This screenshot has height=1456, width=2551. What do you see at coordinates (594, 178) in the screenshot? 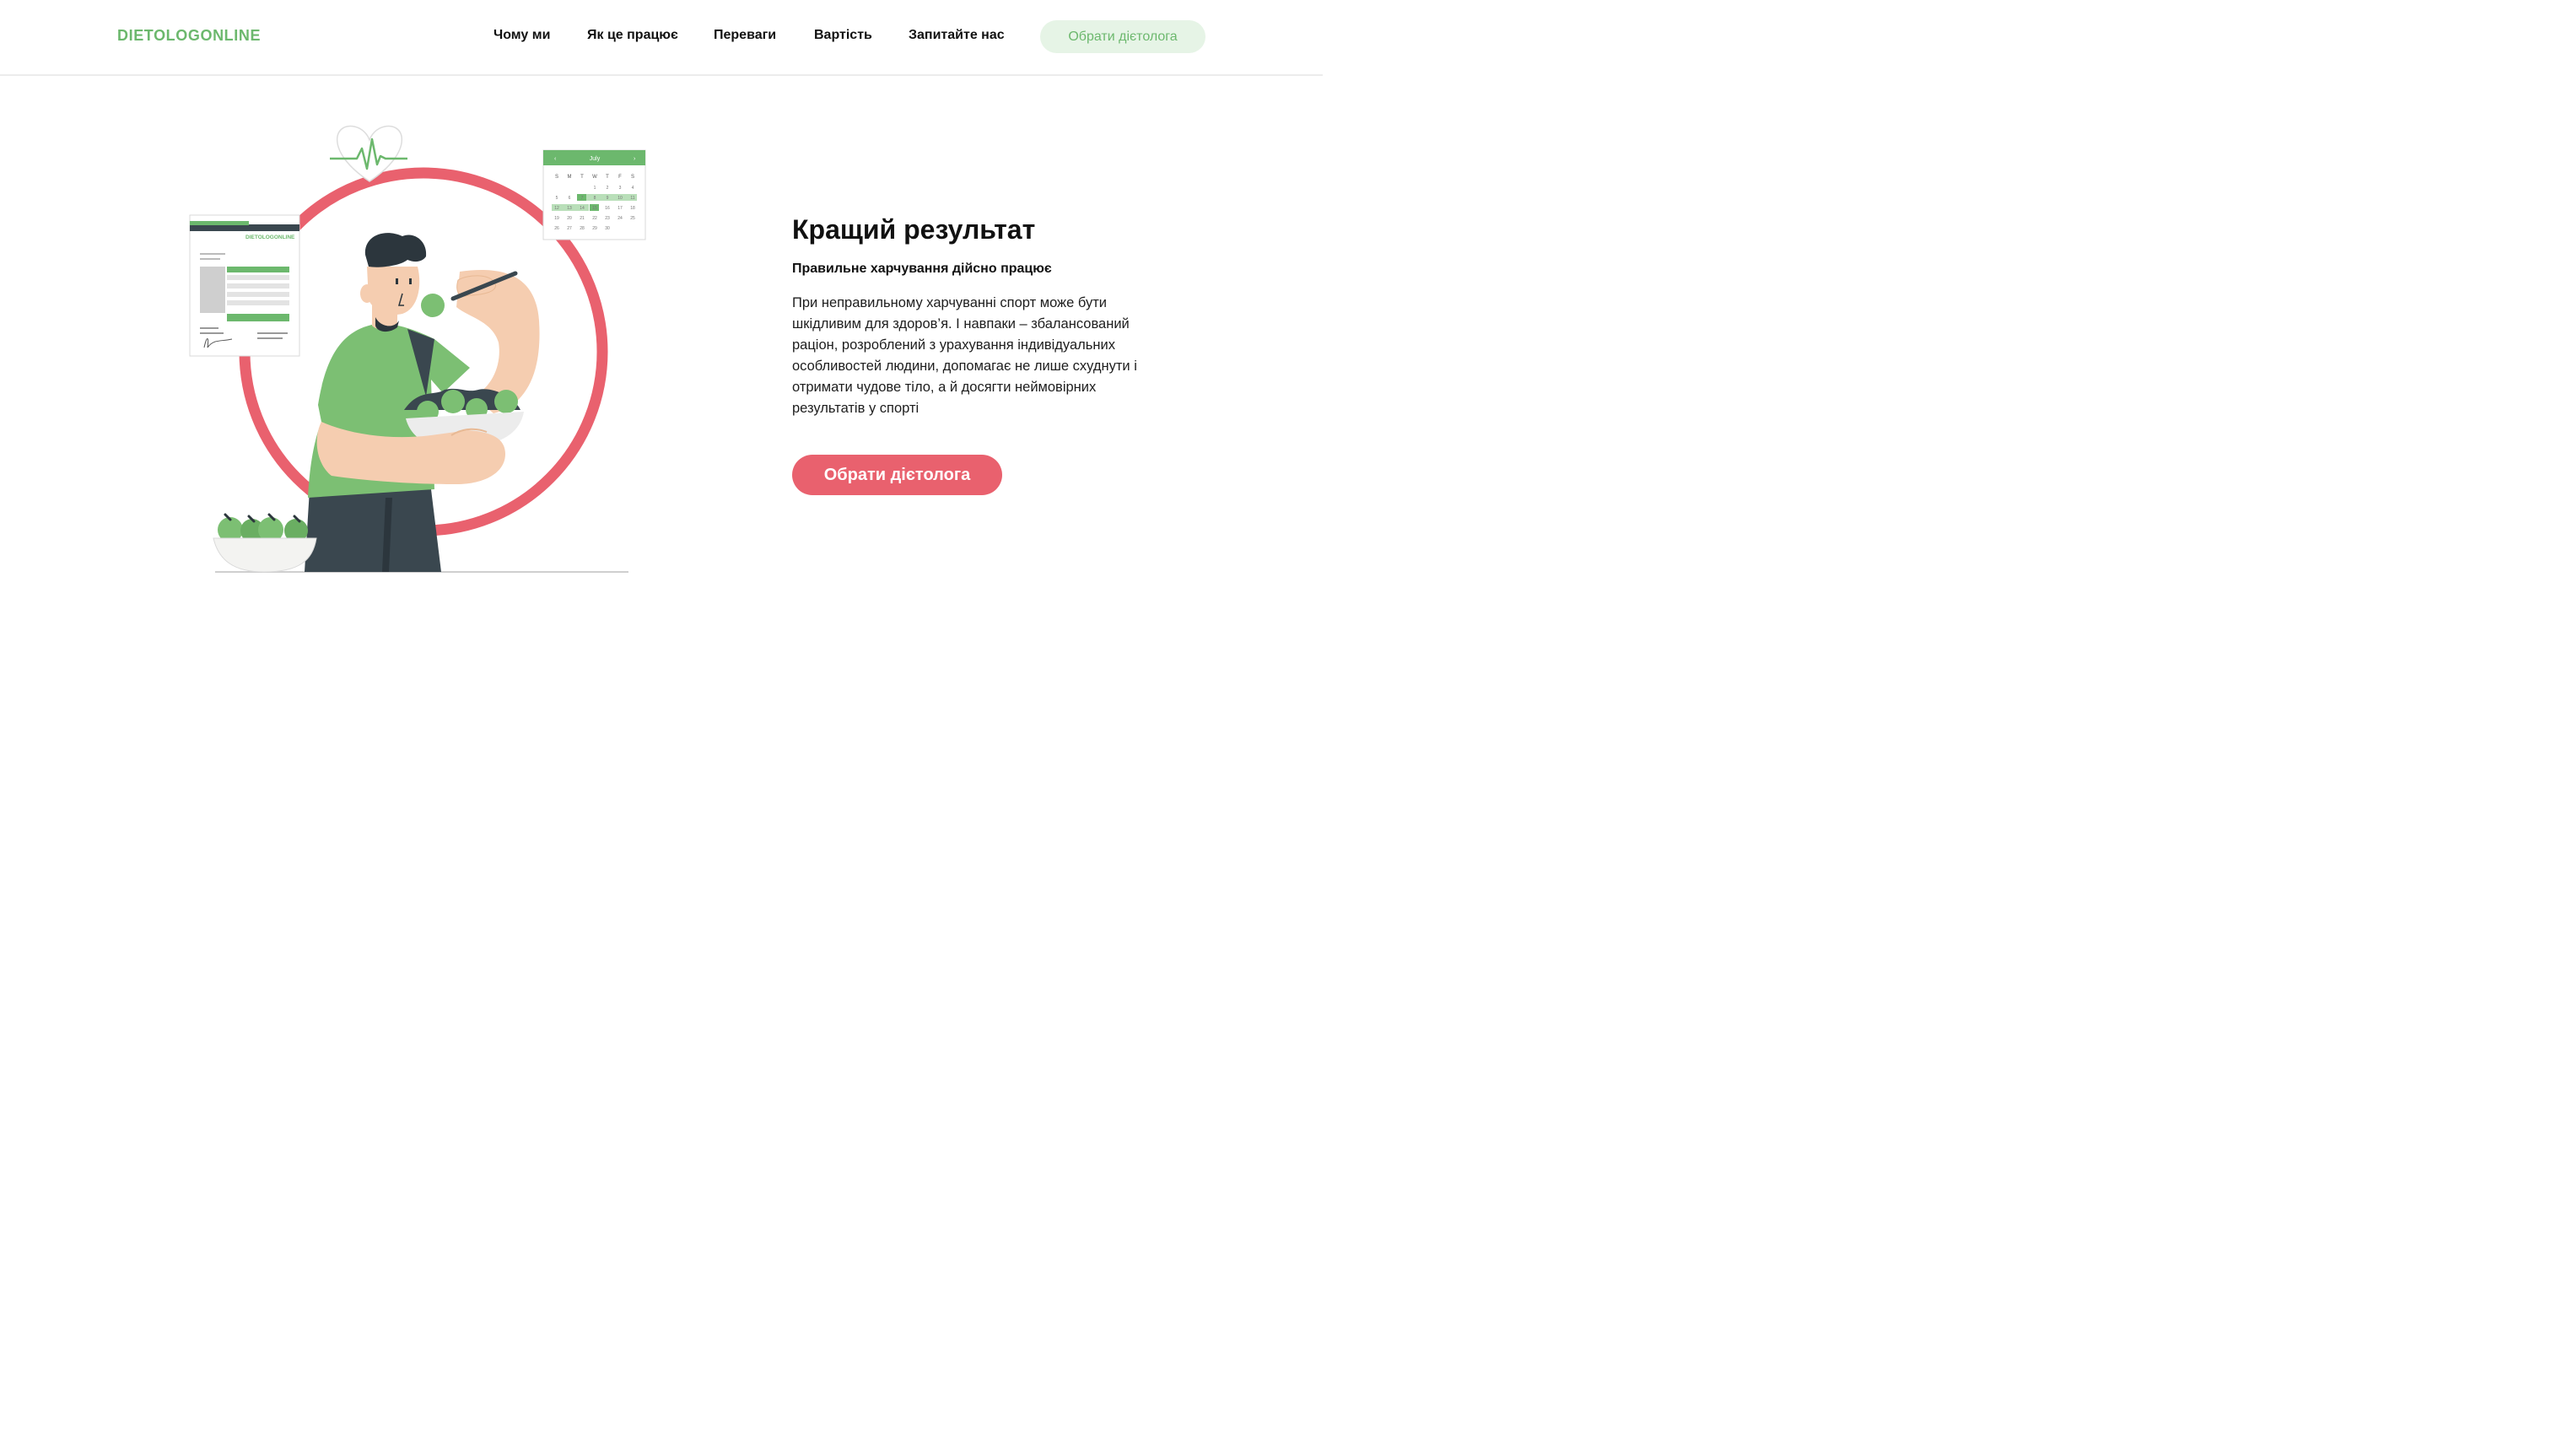
I see `calendar-day-label: W` at bounding box center [594, 178].